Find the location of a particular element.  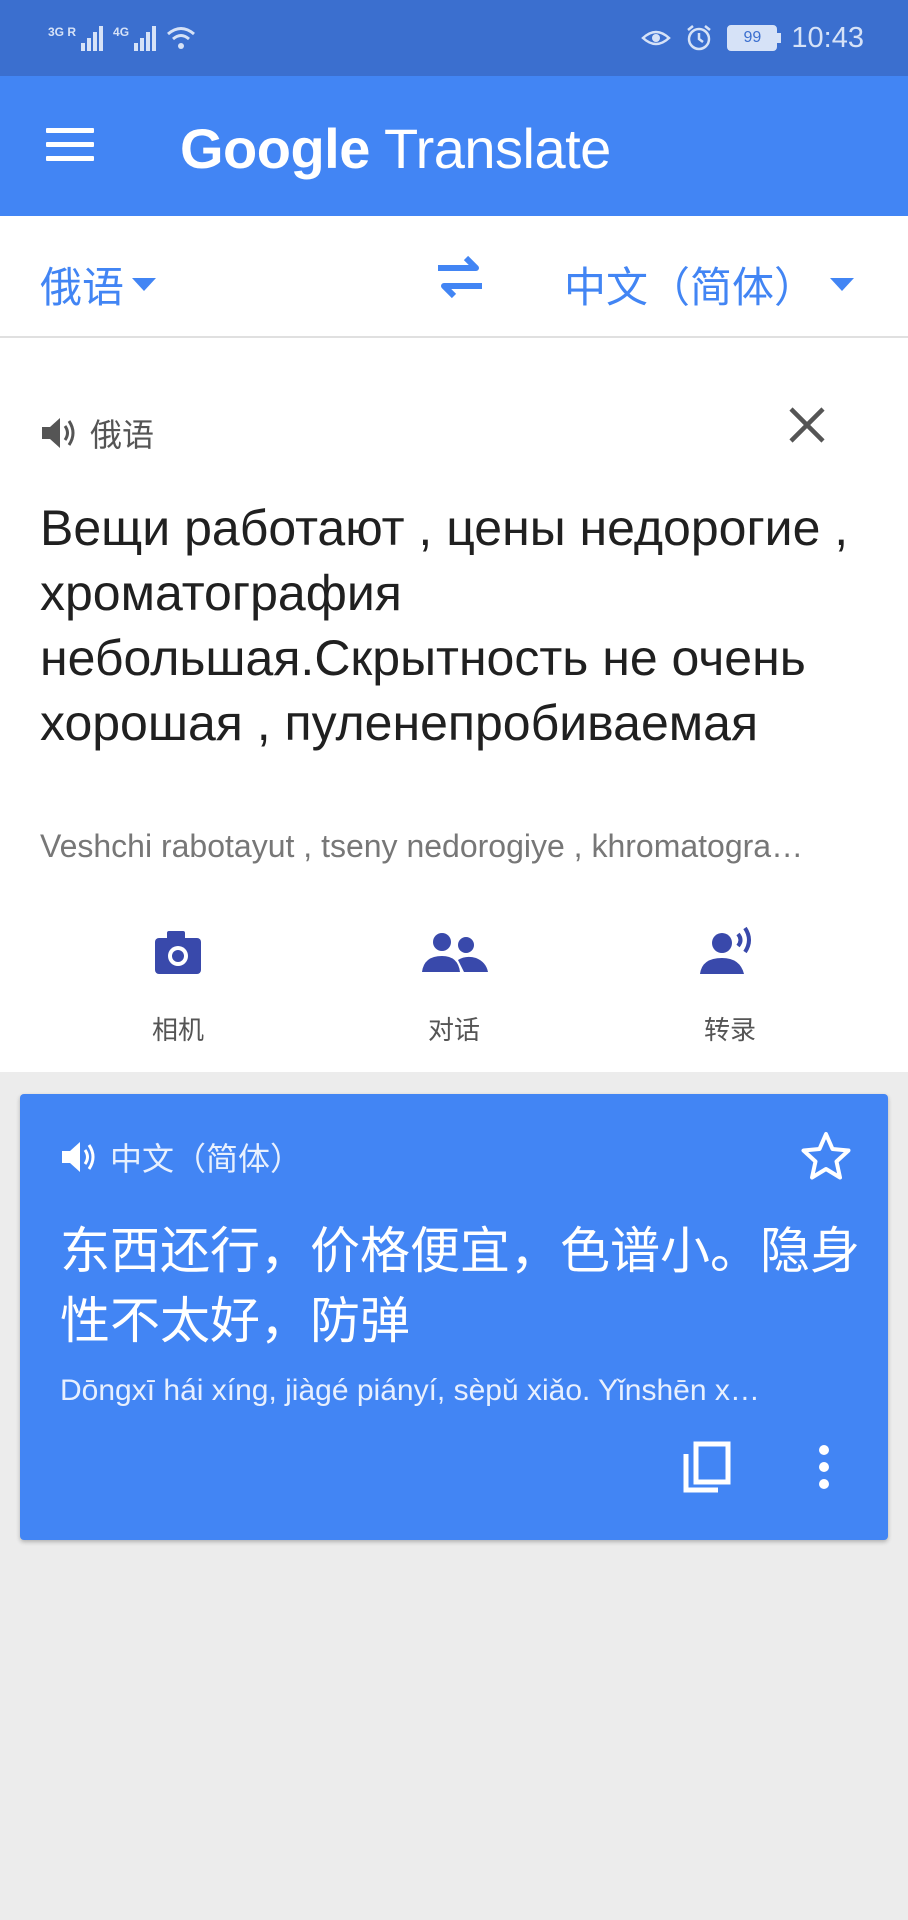

camera-icon is located at coordinates (178, 952).